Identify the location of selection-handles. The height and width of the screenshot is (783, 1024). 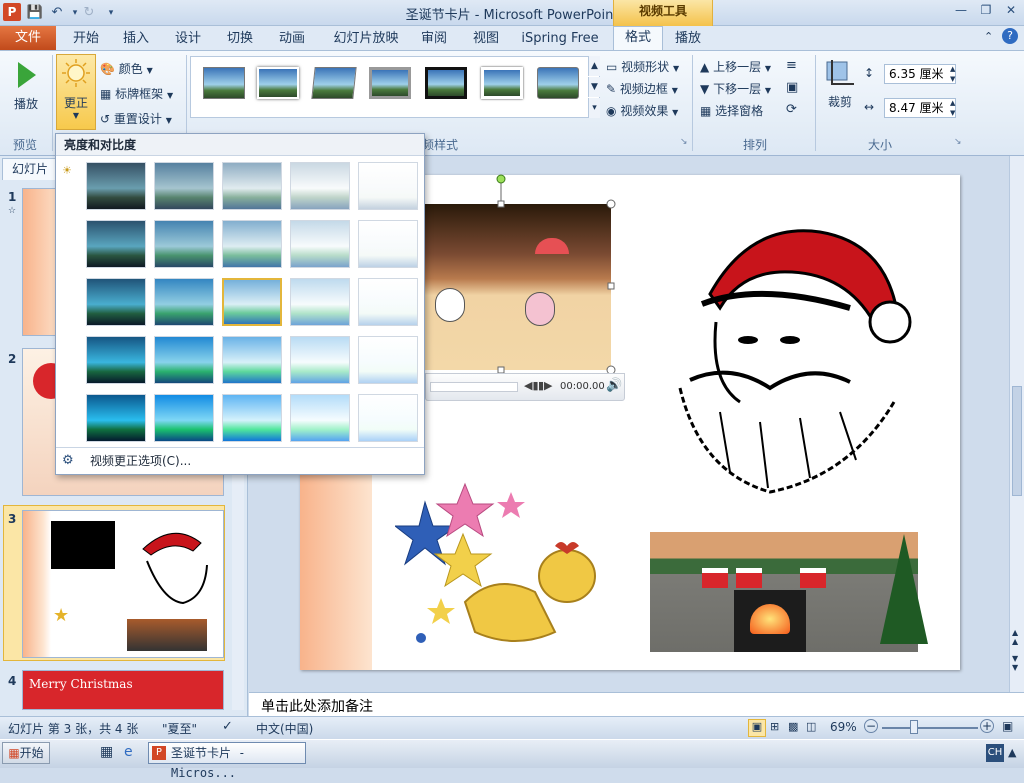
(520, 274).